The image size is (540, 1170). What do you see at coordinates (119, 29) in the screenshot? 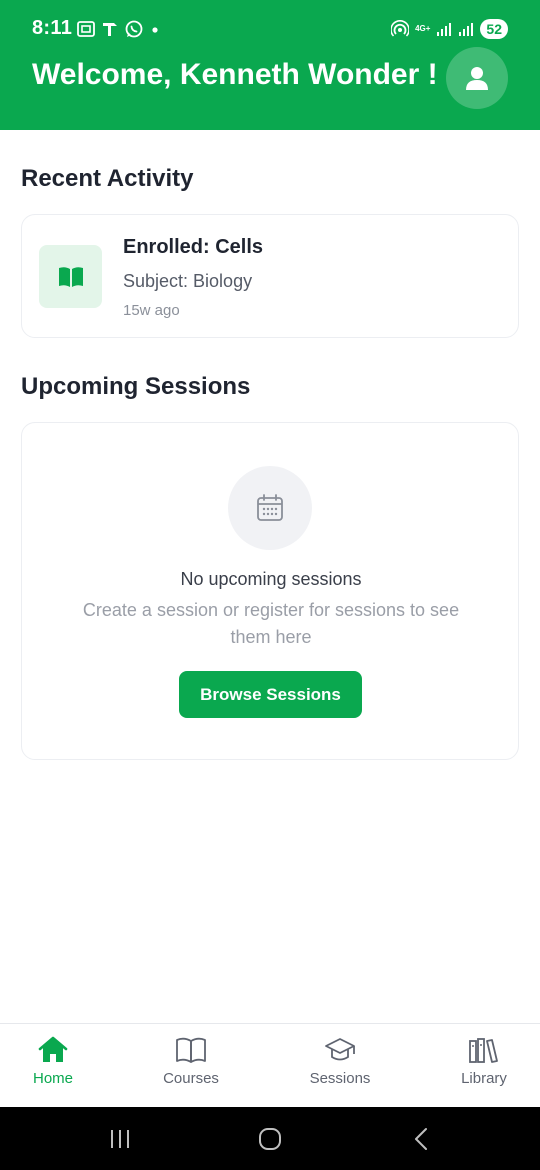
I see `notification-icons` at bounding box center [119, 29].